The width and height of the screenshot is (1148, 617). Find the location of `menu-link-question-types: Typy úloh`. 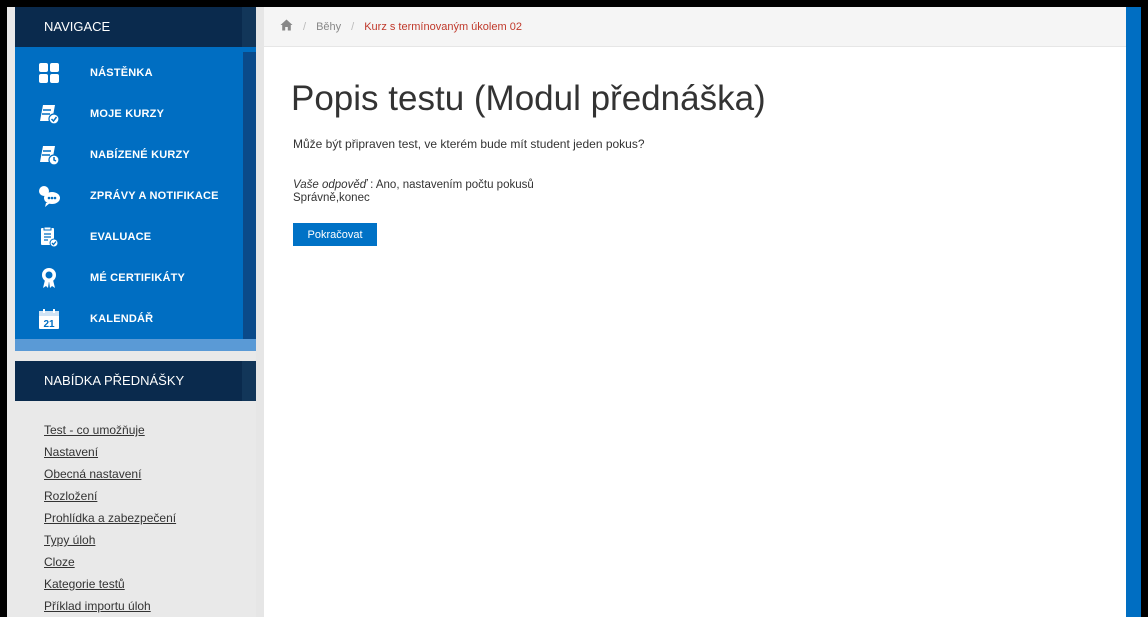

menu-link-question-types: Typy úloh is located at coordinates (150, 540).